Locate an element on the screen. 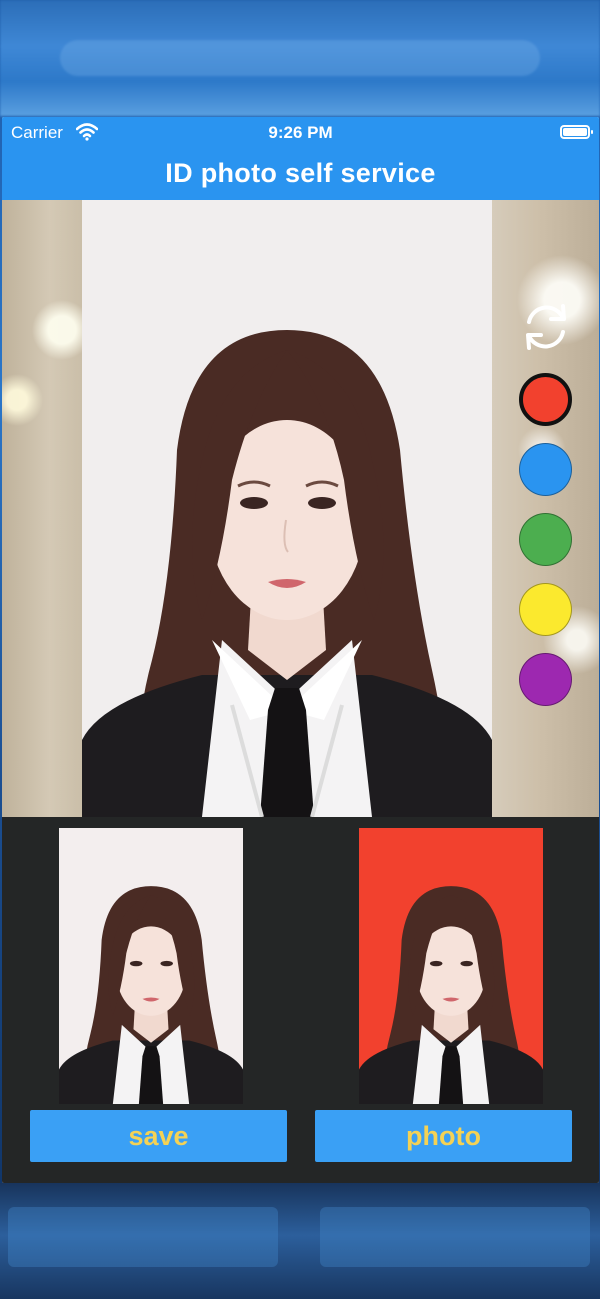  original-preview is located at coordinates (151, 966).